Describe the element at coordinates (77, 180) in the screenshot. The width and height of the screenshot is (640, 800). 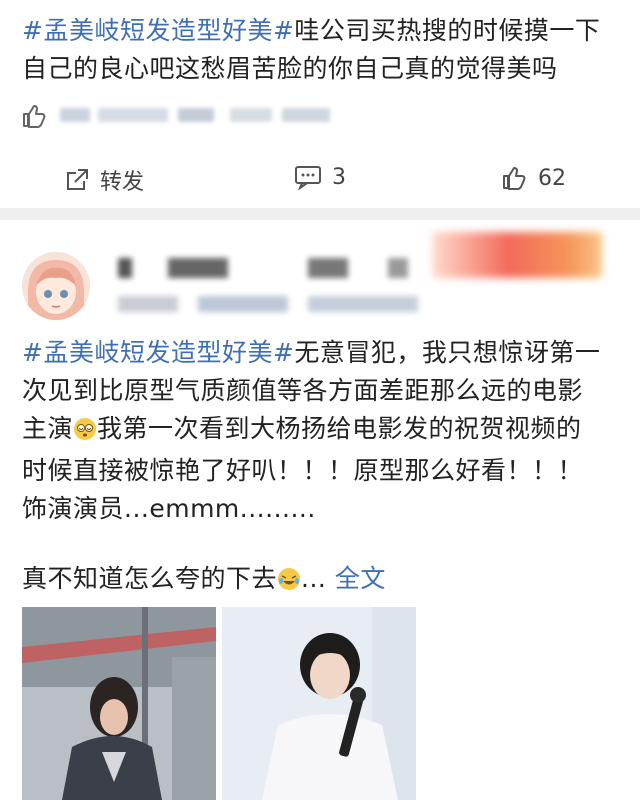
I see `share-square-icon` at that location.